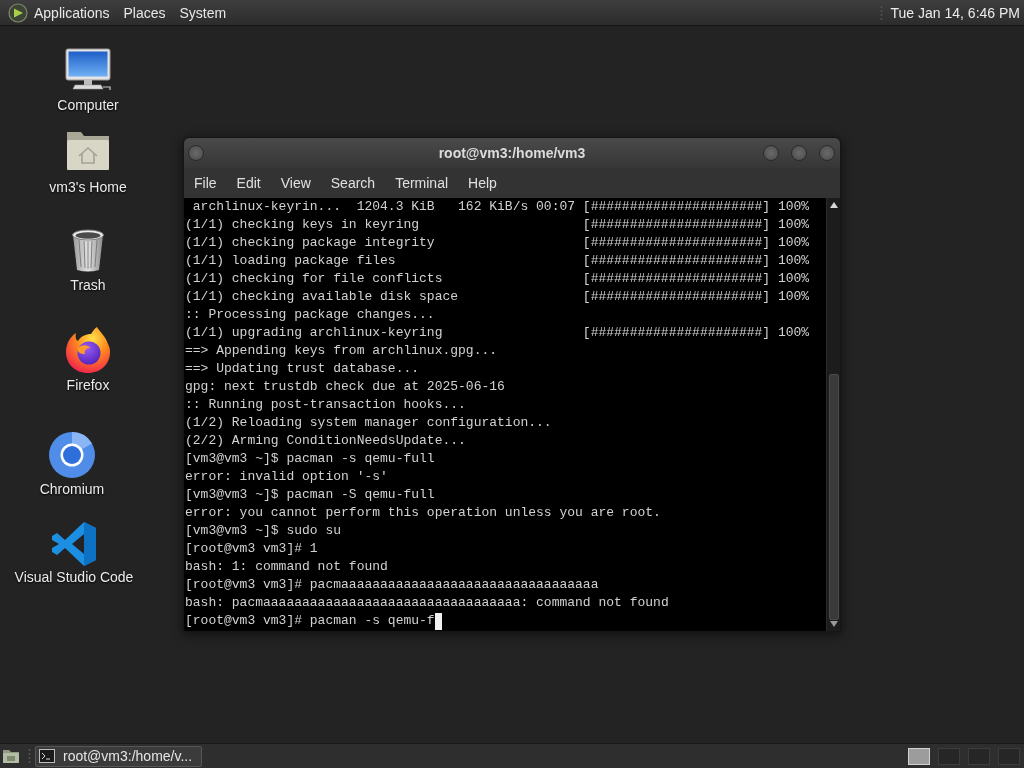  Describe the element at coordinates (303, 225) in the screenshot. I see `terminal-line: (1/1) checking keys in keyring` at that location.